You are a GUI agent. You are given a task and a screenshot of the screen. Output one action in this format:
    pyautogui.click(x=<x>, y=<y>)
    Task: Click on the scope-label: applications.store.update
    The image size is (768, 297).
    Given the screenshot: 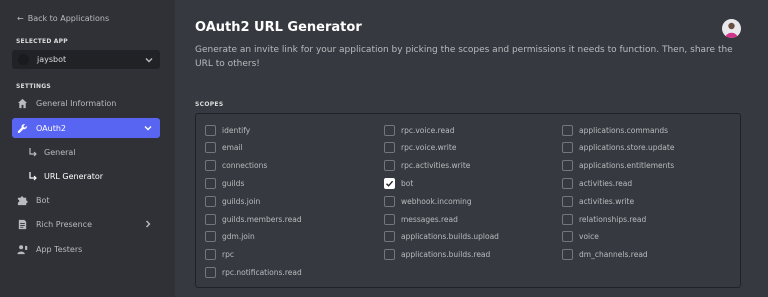 What is the action you would take?
    pyautogui.click(x=627, y=148)
    